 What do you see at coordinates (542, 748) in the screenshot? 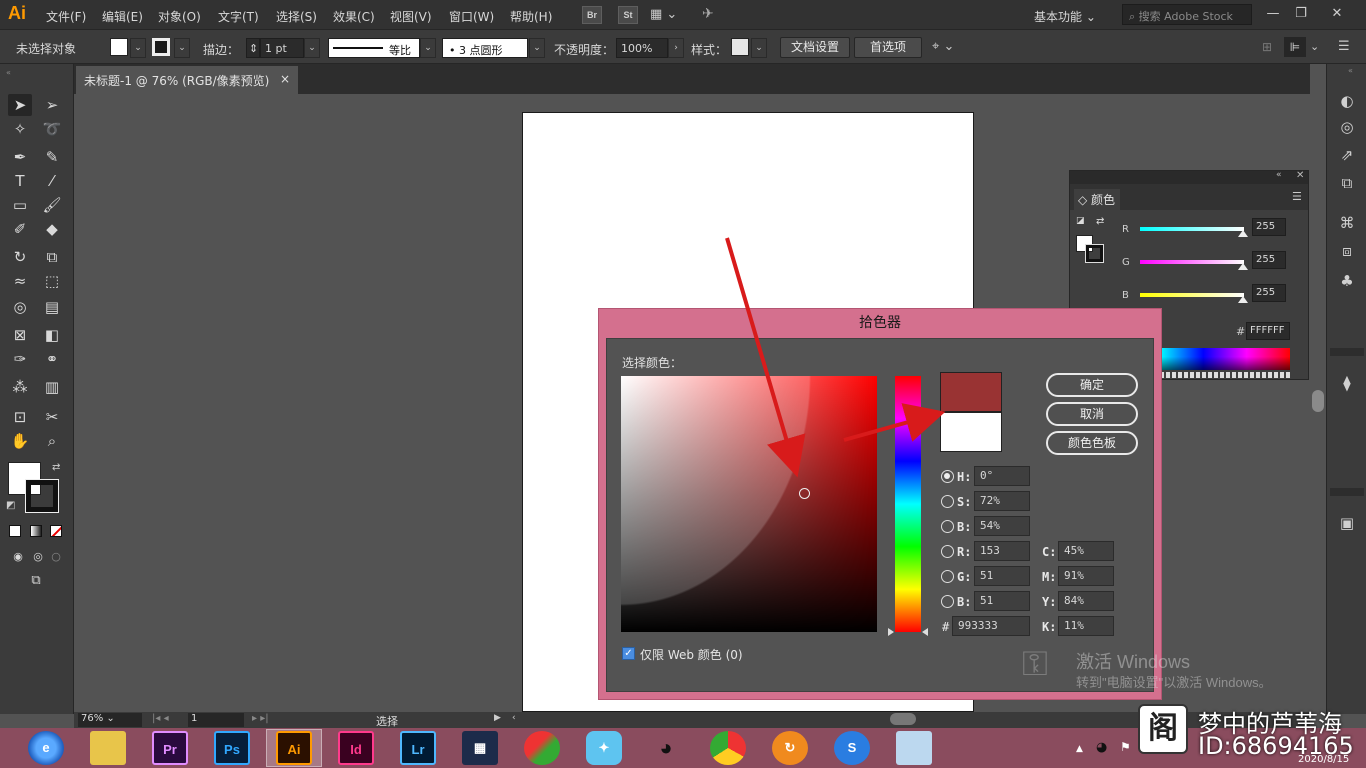
I see `taskbar-app-icon` at bounding box center [542, 748].